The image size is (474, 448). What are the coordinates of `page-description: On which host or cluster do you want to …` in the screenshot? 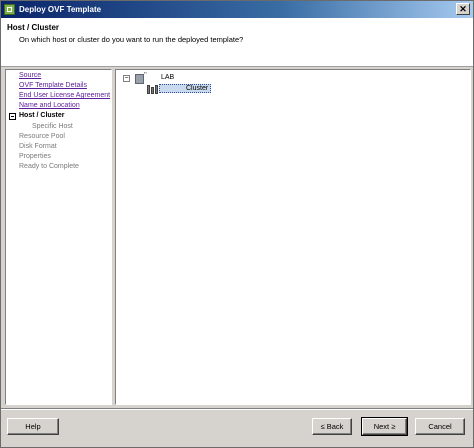 It's located at (131, 39).